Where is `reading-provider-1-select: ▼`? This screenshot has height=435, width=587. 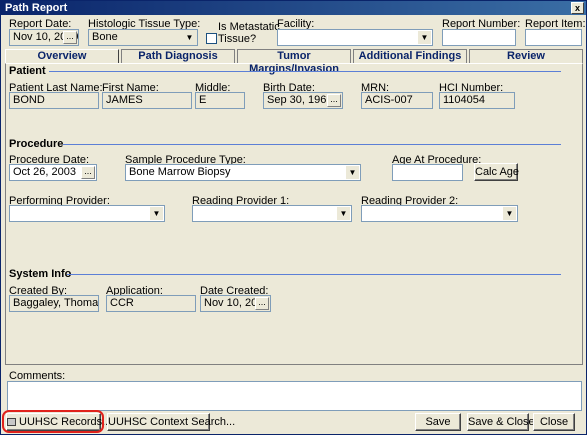
reading-provider-1-select: ▼ is located at coordinates (272, 213).